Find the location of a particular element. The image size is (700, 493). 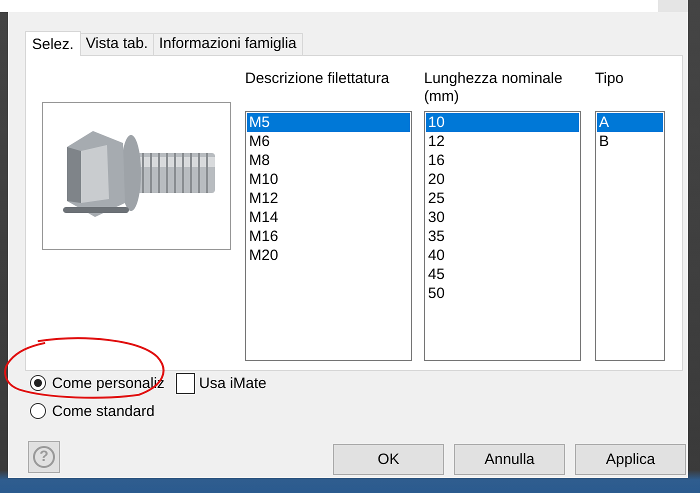

radio-label: Come standard is located at coordinates (111, 411).